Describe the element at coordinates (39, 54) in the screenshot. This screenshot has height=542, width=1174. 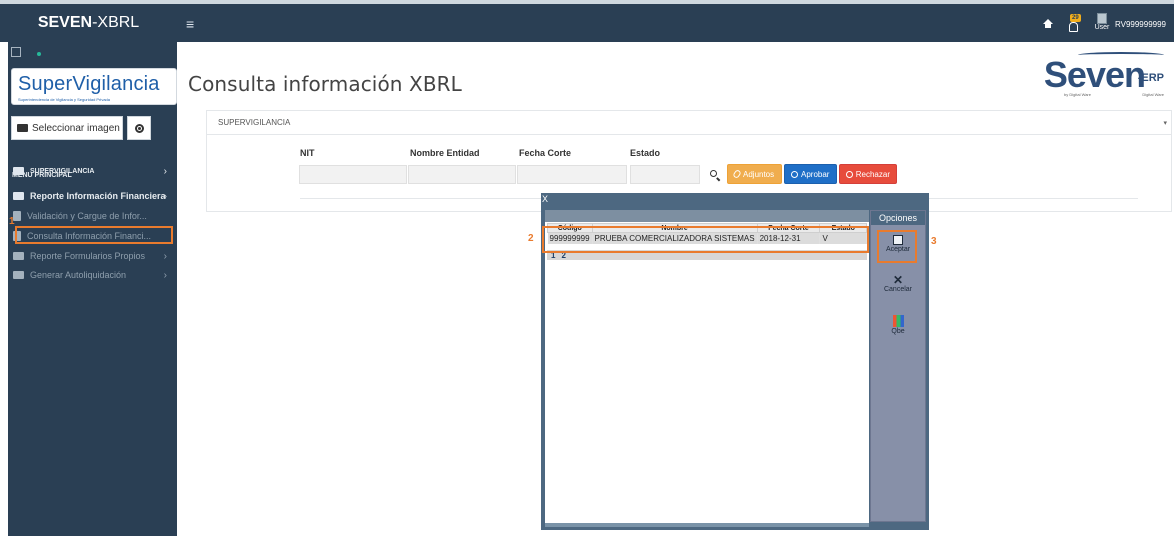
I see `status-dot-icon` at that location.